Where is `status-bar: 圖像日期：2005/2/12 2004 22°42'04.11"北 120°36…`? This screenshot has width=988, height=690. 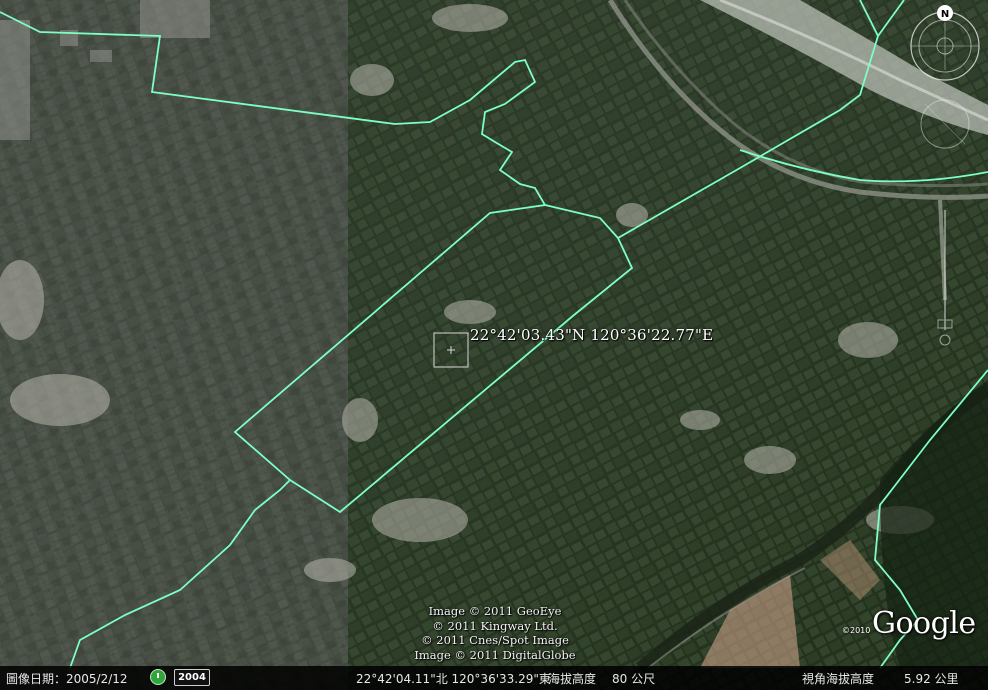 status-bar: 圖像日期：2005/2/12 2004 22°42'04.11"北 120°36… is located at coordinates (494, 678).